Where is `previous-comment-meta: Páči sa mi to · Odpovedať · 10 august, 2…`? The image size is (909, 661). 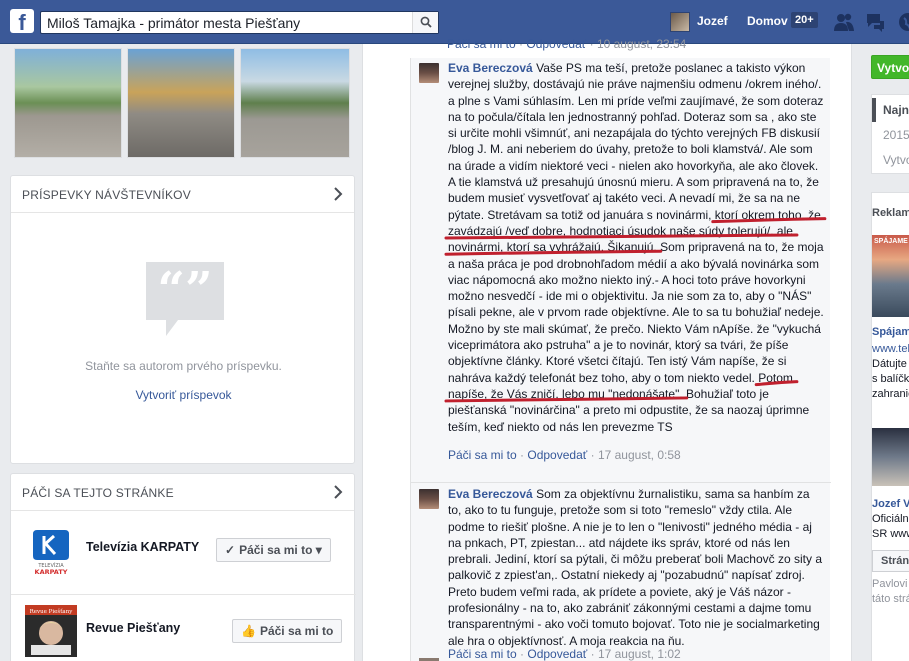 previous-comment-meta: Páči sa mi to · Odpovedať · 10 august, 2… is located at coordinates (567, 44).